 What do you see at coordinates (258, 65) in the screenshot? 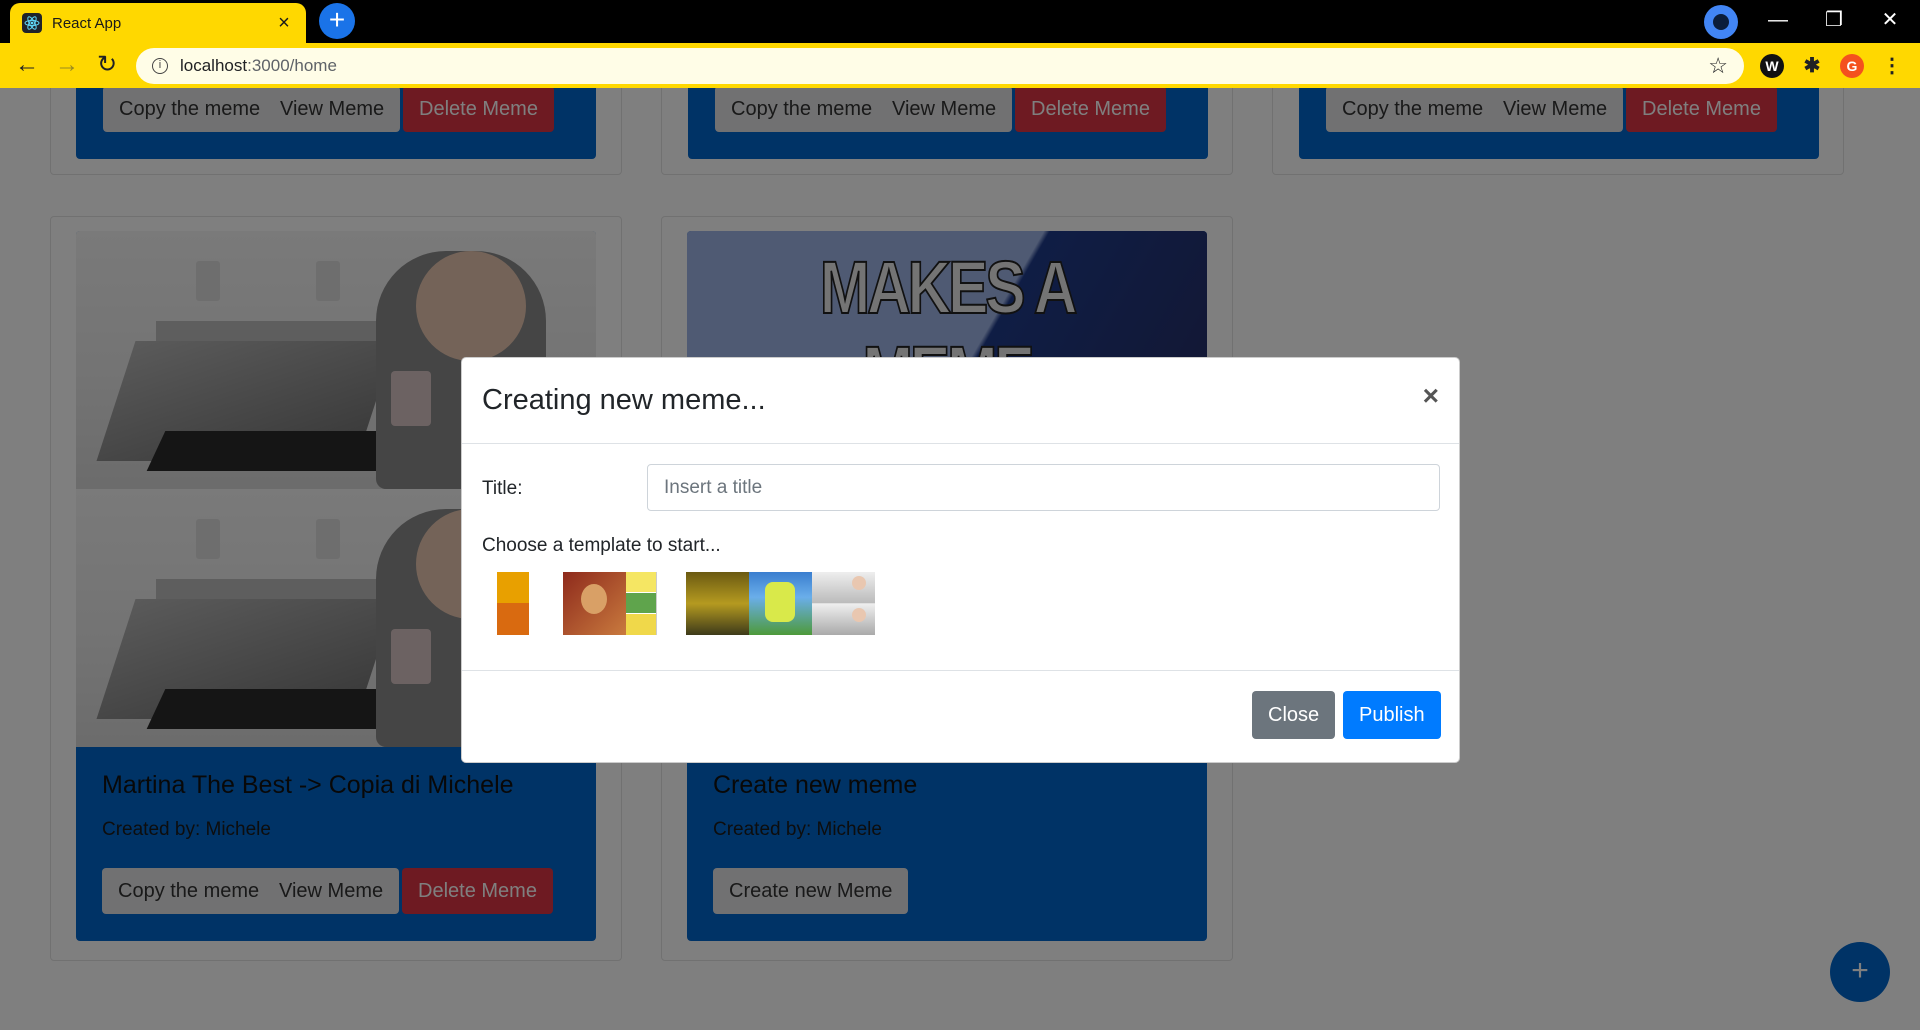
I see `url-text: localhost:3000/home` at bounding box center [258, 65].